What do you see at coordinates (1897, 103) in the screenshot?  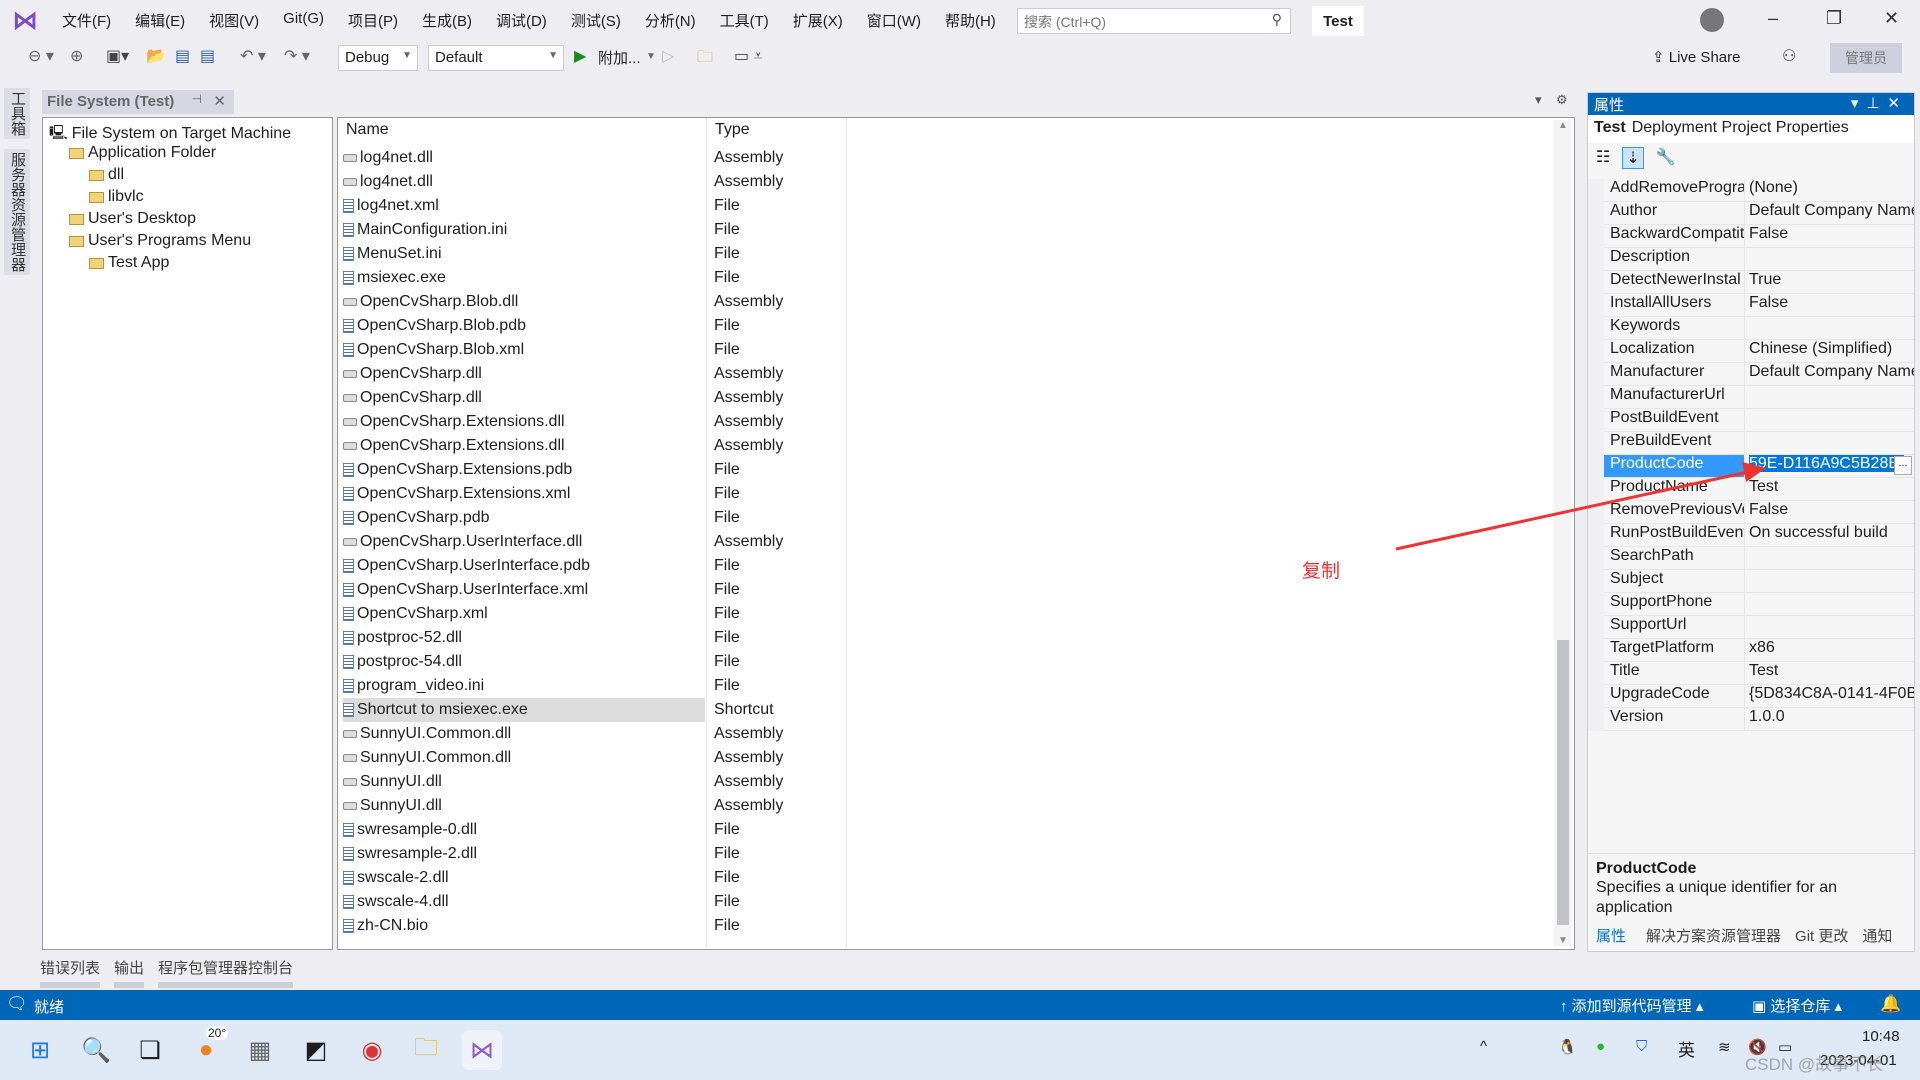 I see `close-icon: ✕` at bounding box center [1897, 103].